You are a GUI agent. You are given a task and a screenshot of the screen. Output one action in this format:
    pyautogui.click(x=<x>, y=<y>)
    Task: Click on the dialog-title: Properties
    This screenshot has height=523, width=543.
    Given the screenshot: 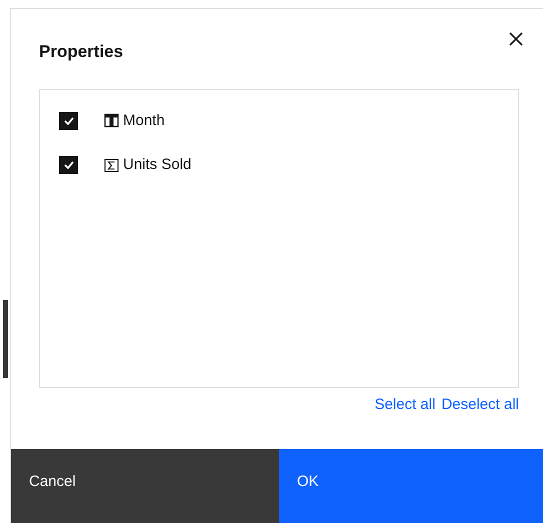 What is the action you would take?
    pyautogui.click(x=81, y=52)
    